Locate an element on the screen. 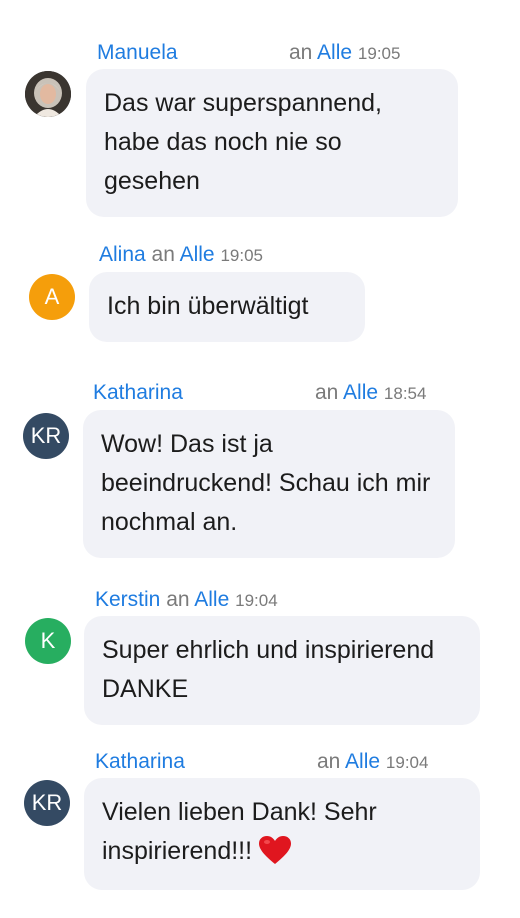 The width and height of the screenshot is (520, 918). message-header: Kerstin an Alle 19:04 is located at coordinates (186, 599).